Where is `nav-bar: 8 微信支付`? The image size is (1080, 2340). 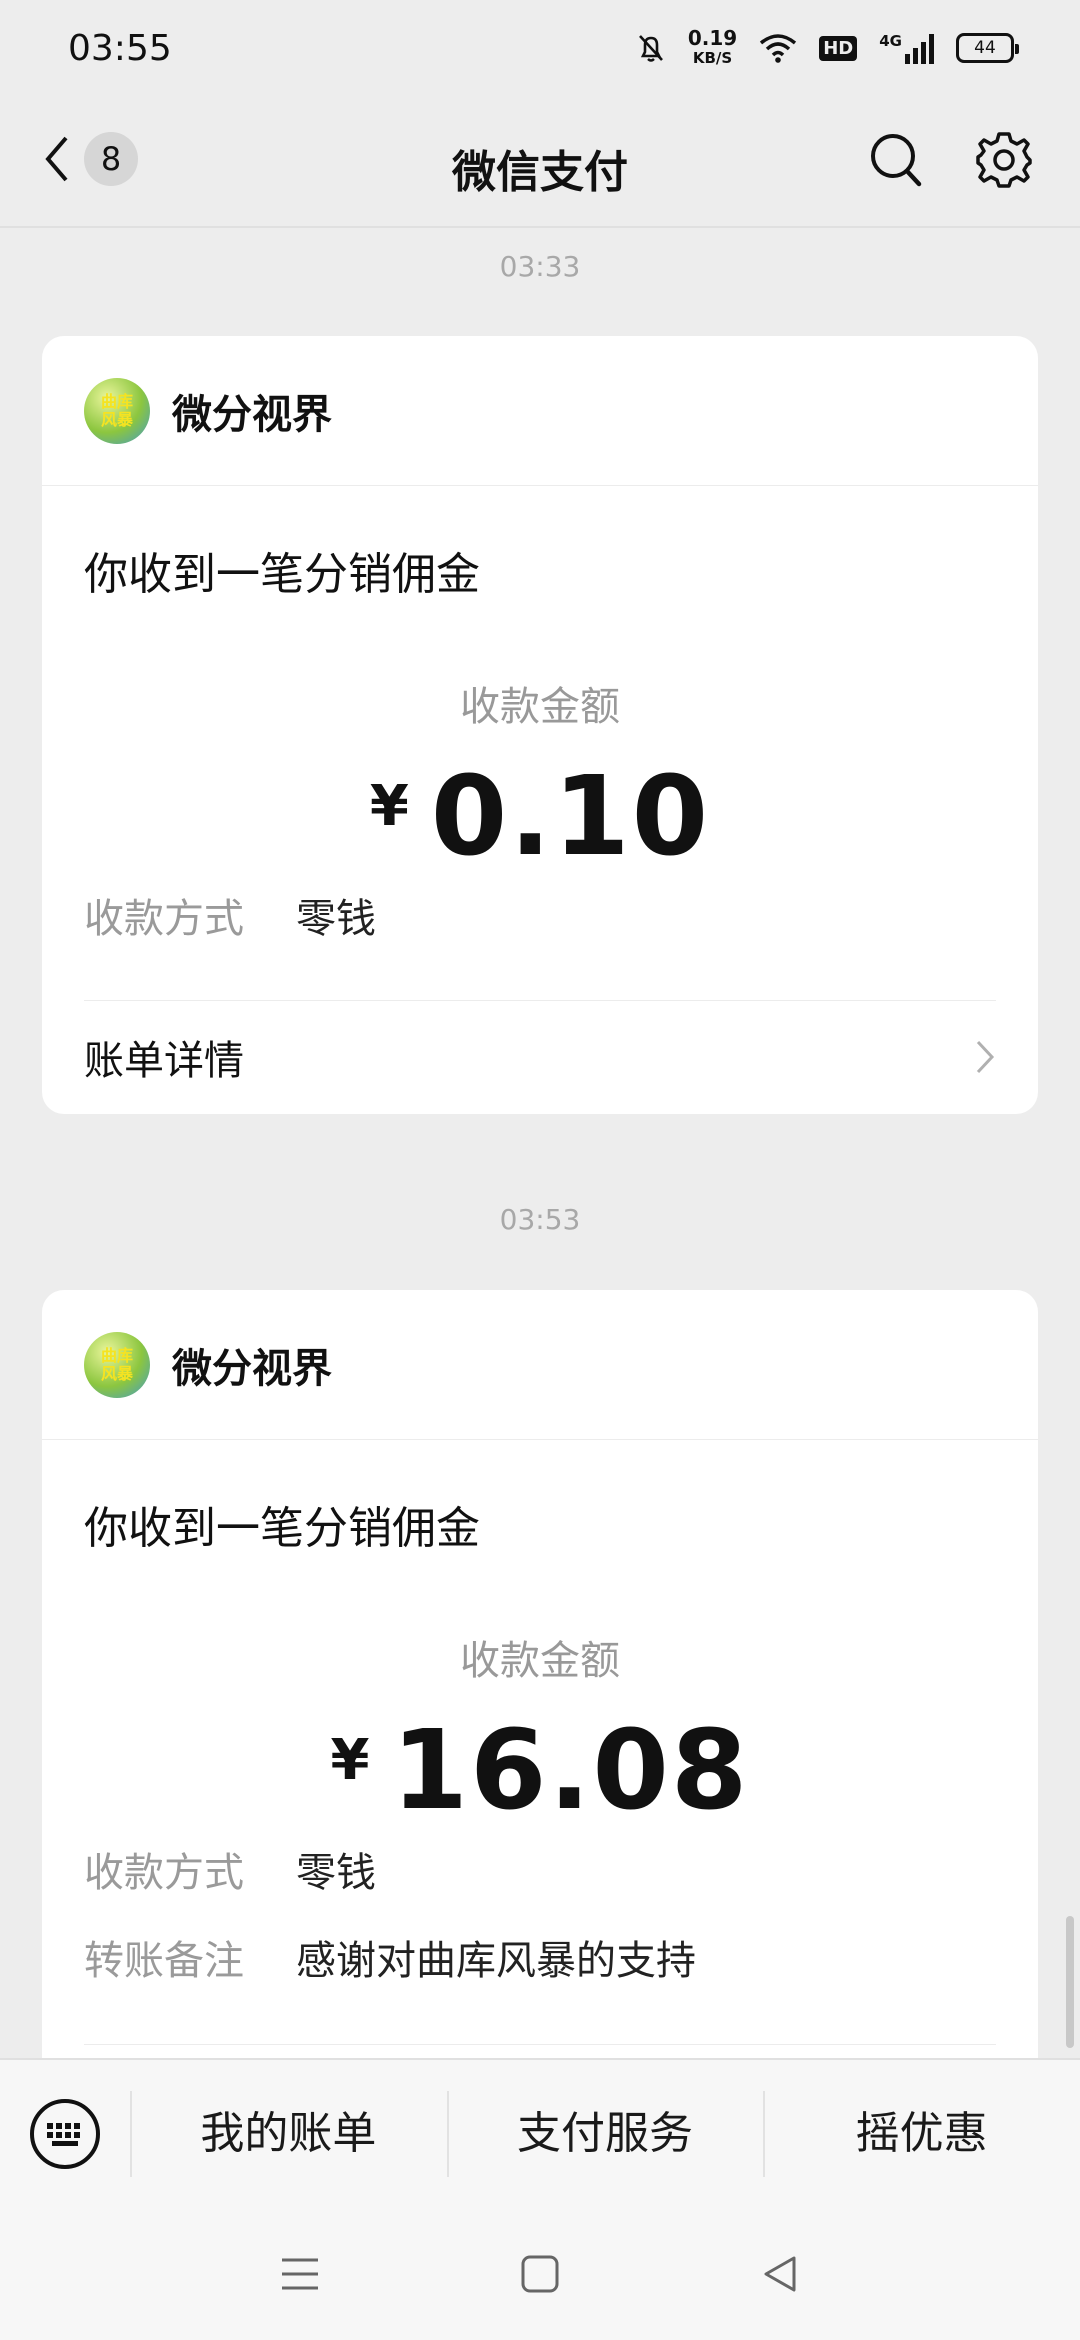 nav-bar: 8 微信支付 is located at coordinates (540, 162).